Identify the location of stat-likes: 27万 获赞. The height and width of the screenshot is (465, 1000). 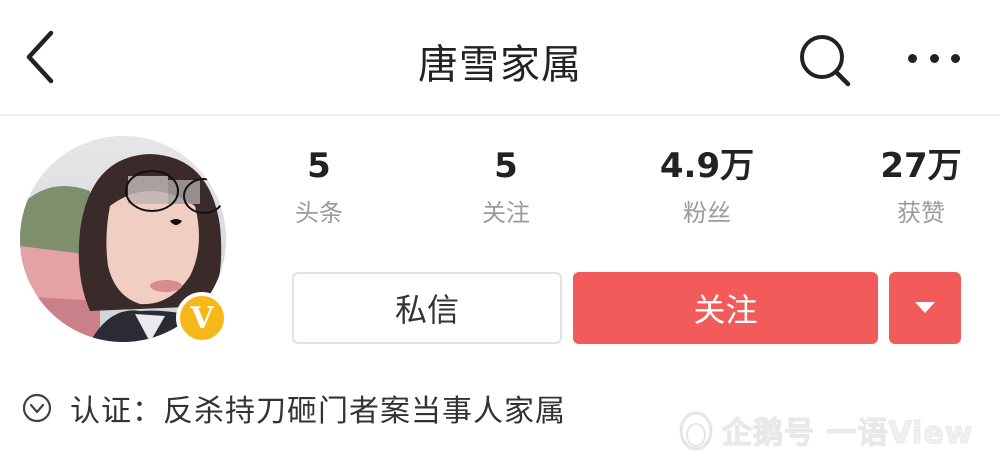
(921, 187).